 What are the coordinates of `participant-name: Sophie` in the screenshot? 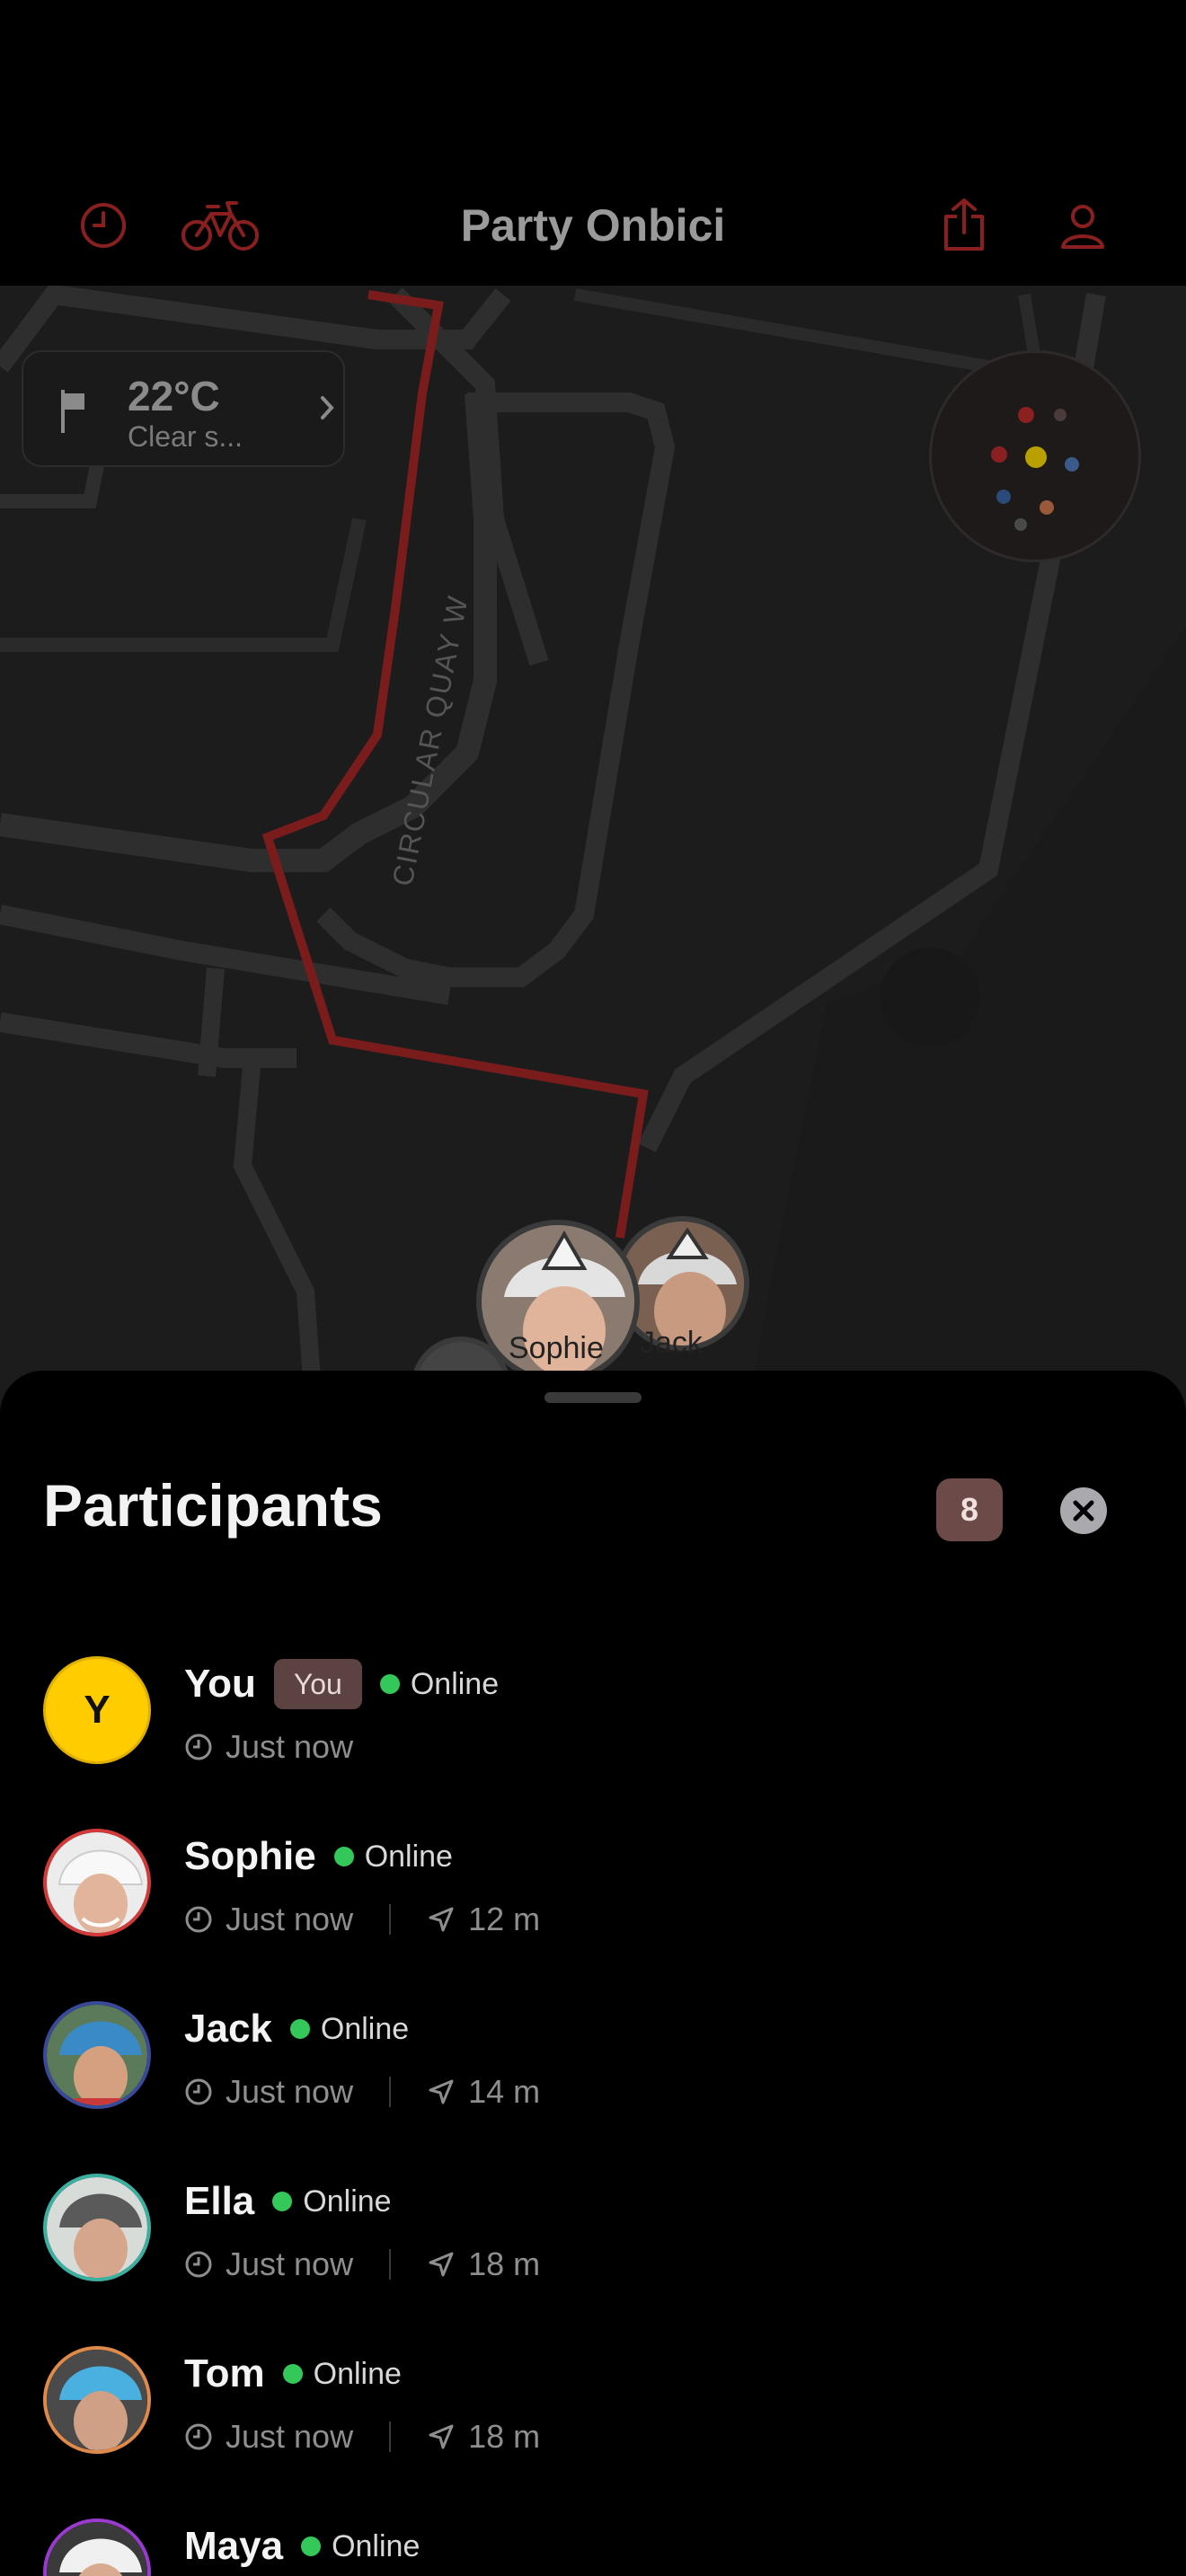 It's located at (250, 1856).